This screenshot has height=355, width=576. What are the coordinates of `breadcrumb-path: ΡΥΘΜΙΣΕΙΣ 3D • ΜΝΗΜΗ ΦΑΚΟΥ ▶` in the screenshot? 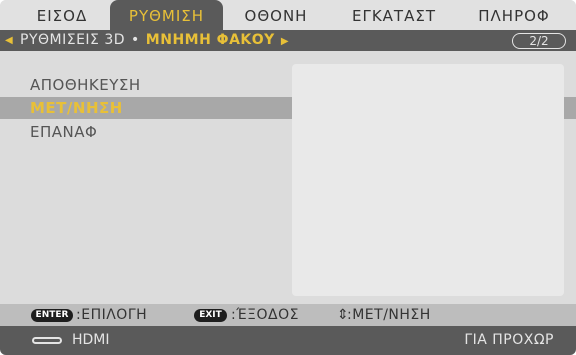 It's located at (154, 41).